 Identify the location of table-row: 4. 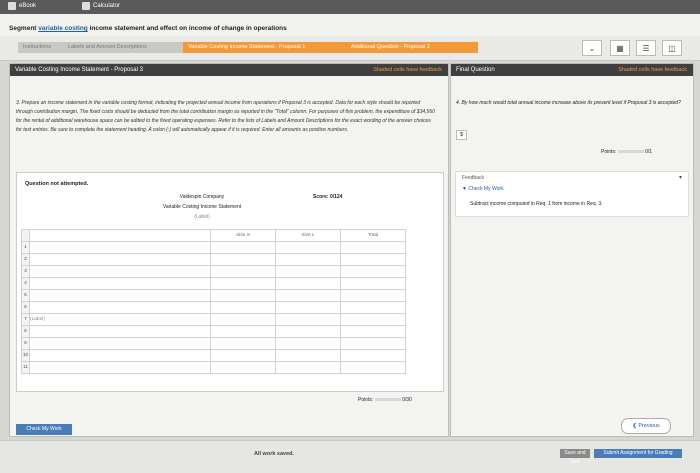
(213, 283).